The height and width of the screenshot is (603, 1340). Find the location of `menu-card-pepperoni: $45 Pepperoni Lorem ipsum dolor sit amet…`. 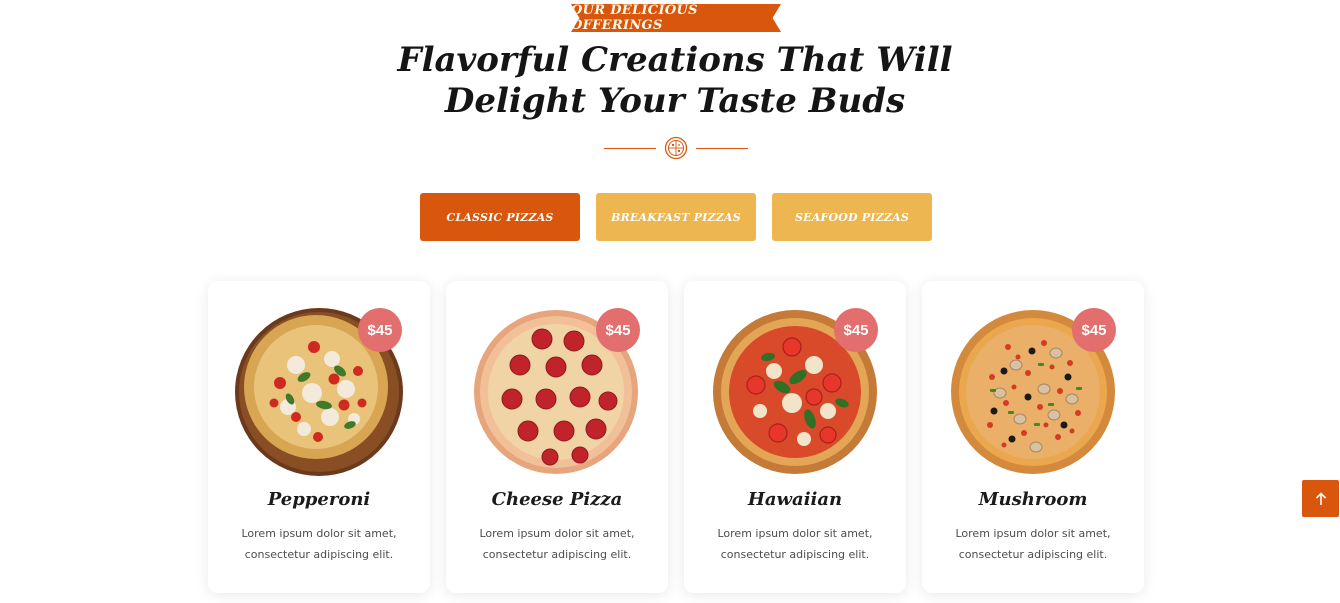

menu-card-pepperoni: $45 Pepperoni Lorem ipsum dolor sit amet… is located at coordinates (319, 437).